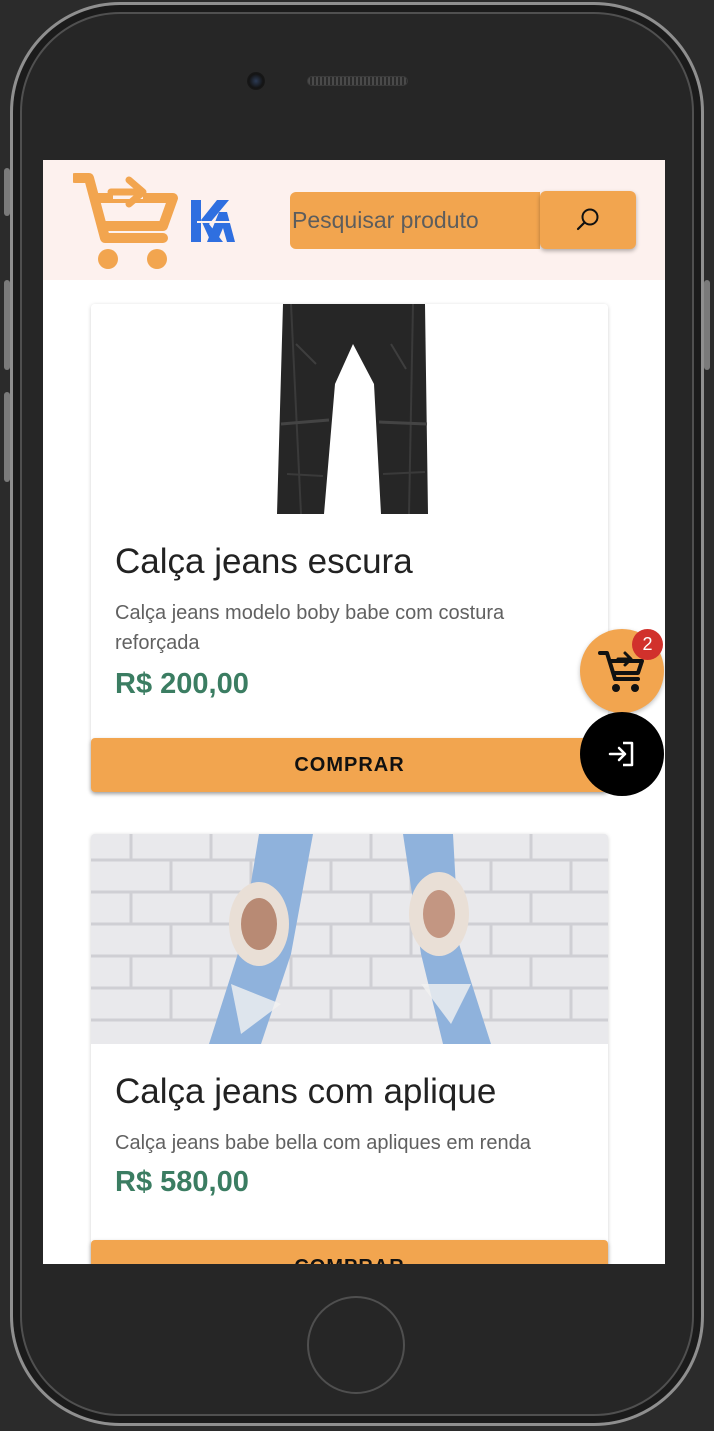 The image size is (714, 1431). What do you see at coordinates (126, 220) in the screenshot?
I see `cart-logo-icon` at bounding box center [126, 220].